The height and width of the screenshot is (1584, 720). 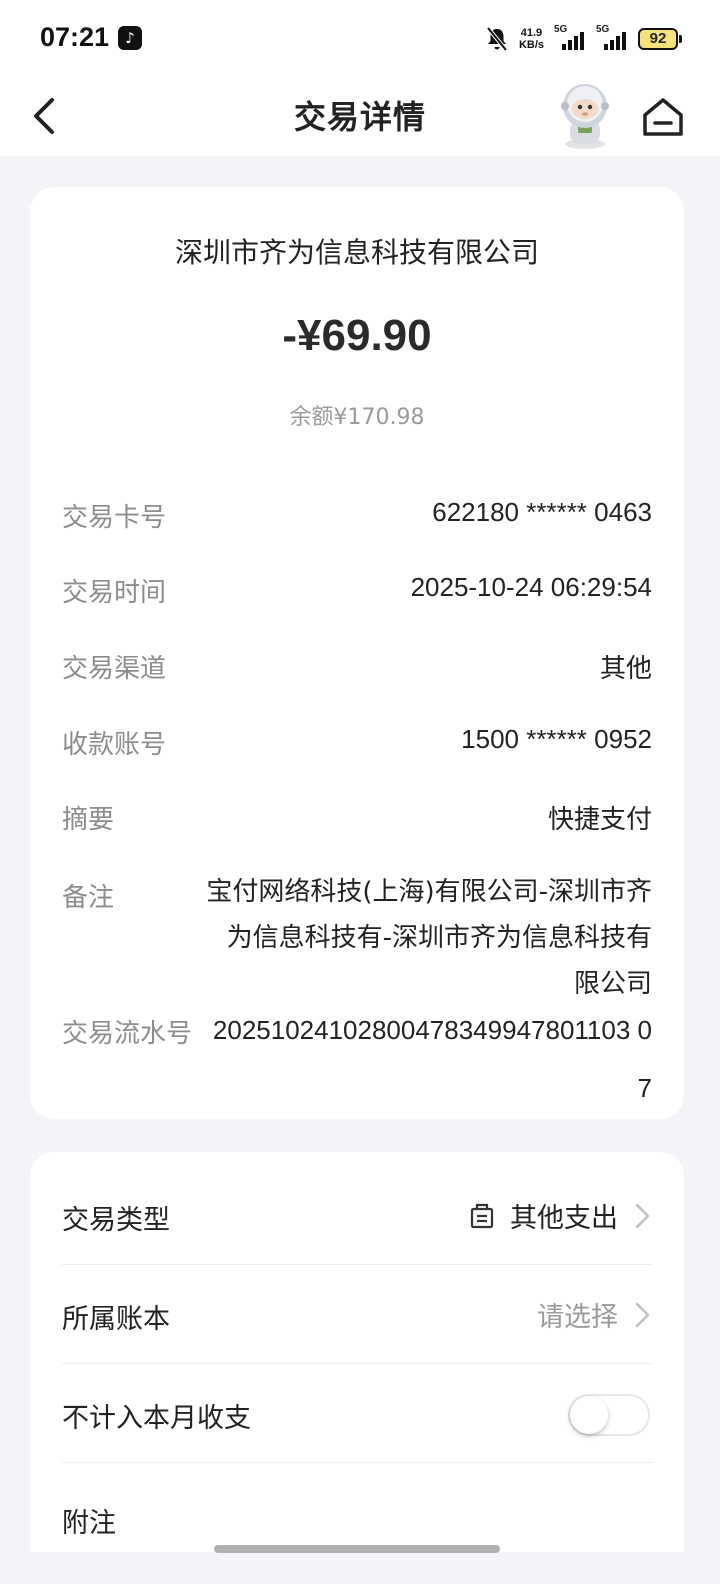 I want to click on merchant-name: 深圳市齐为信息科技有限公司, so click(x=356, y=252).